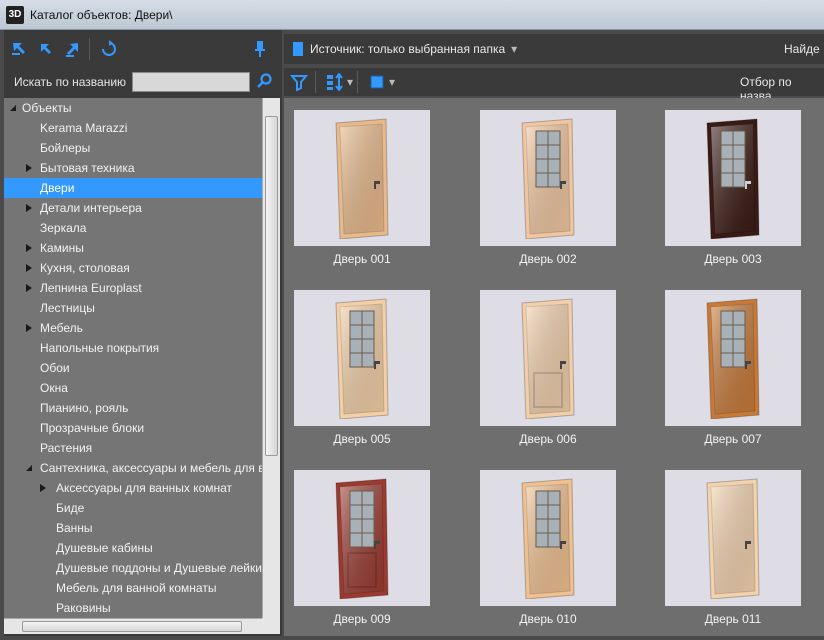 This screenshot has height=640, width=824. I want to click on collapse-all-button, so click(73, 49).